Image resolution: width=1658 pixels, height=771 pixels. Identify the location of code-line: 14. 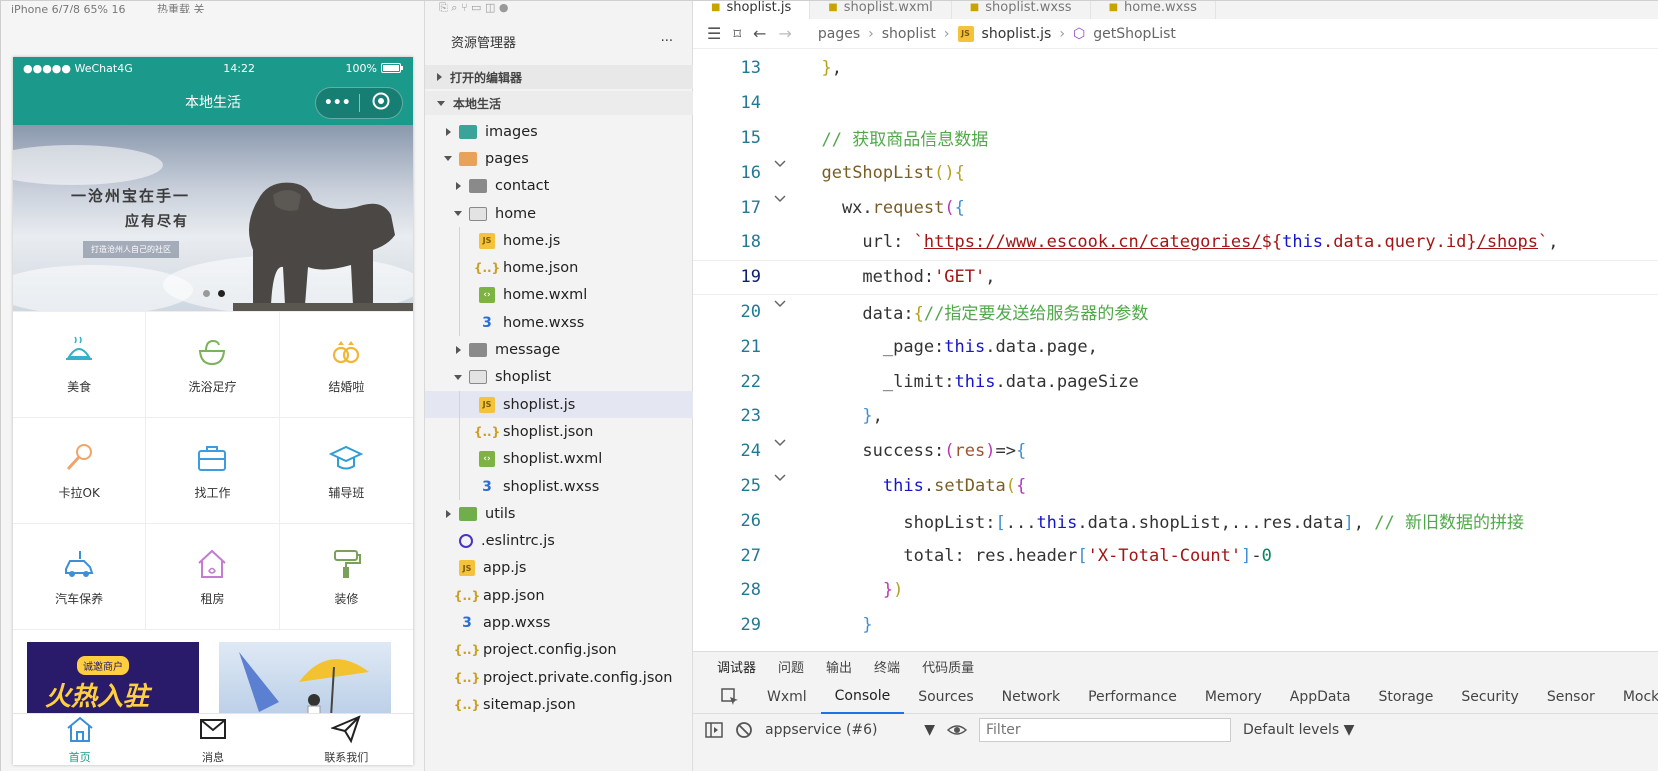
(1175, 103).